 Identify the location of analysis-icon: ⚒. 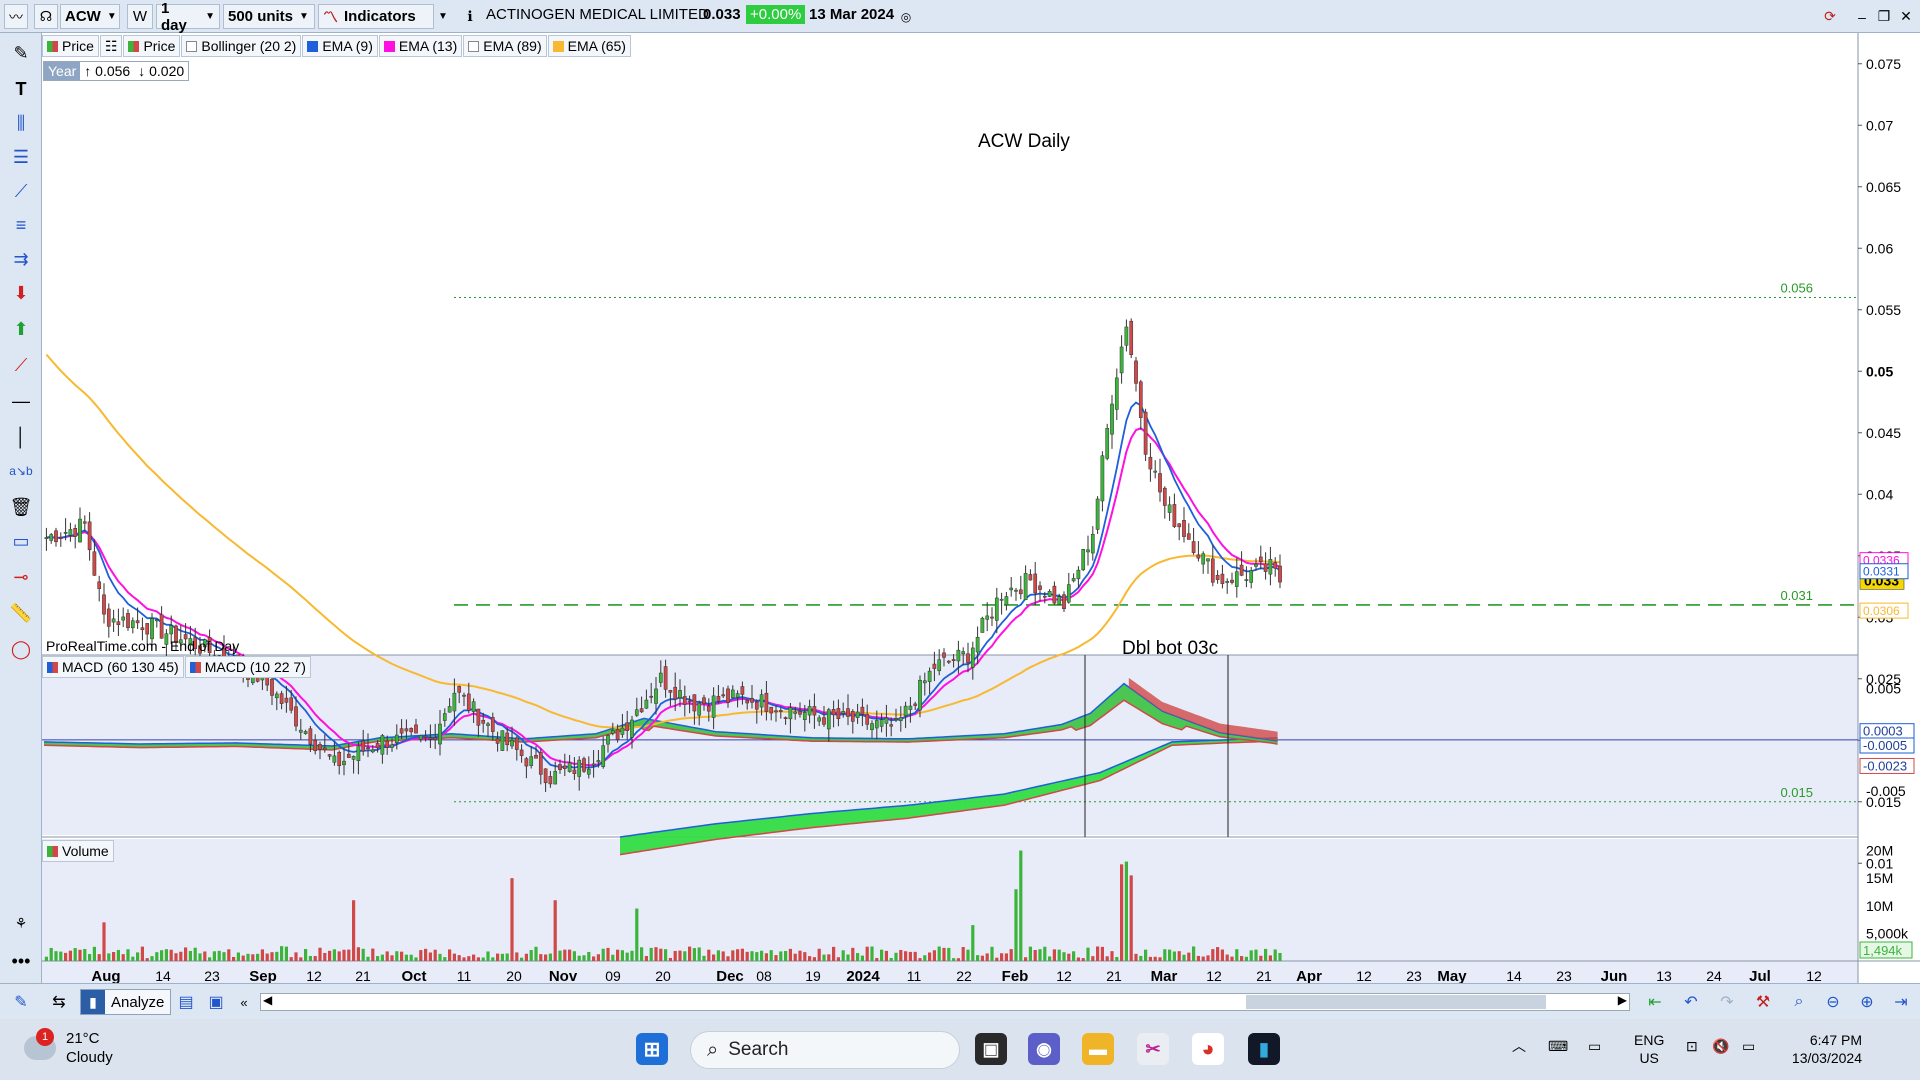
(1763, 1002).